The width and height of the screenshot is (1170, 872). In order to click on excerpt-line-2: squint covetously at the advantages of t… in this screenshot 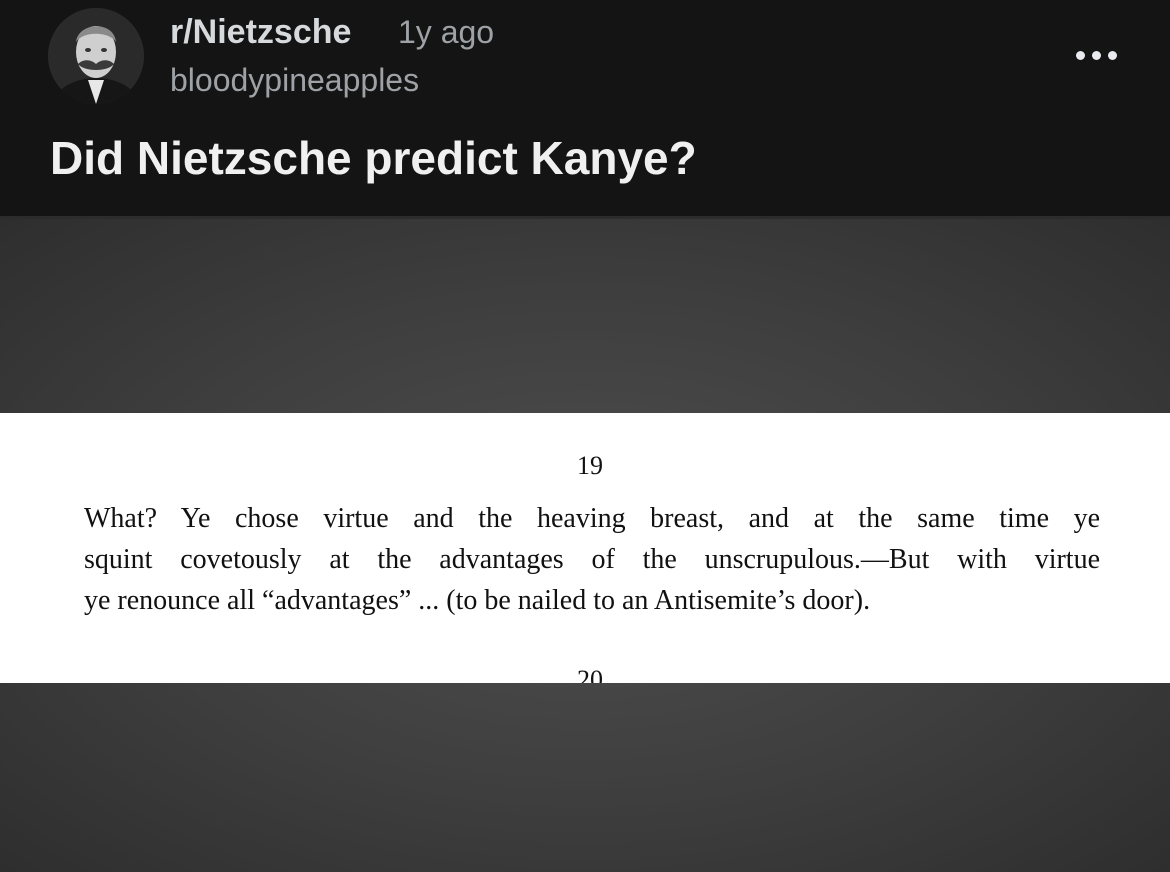, I will do `click(592, 559)`.